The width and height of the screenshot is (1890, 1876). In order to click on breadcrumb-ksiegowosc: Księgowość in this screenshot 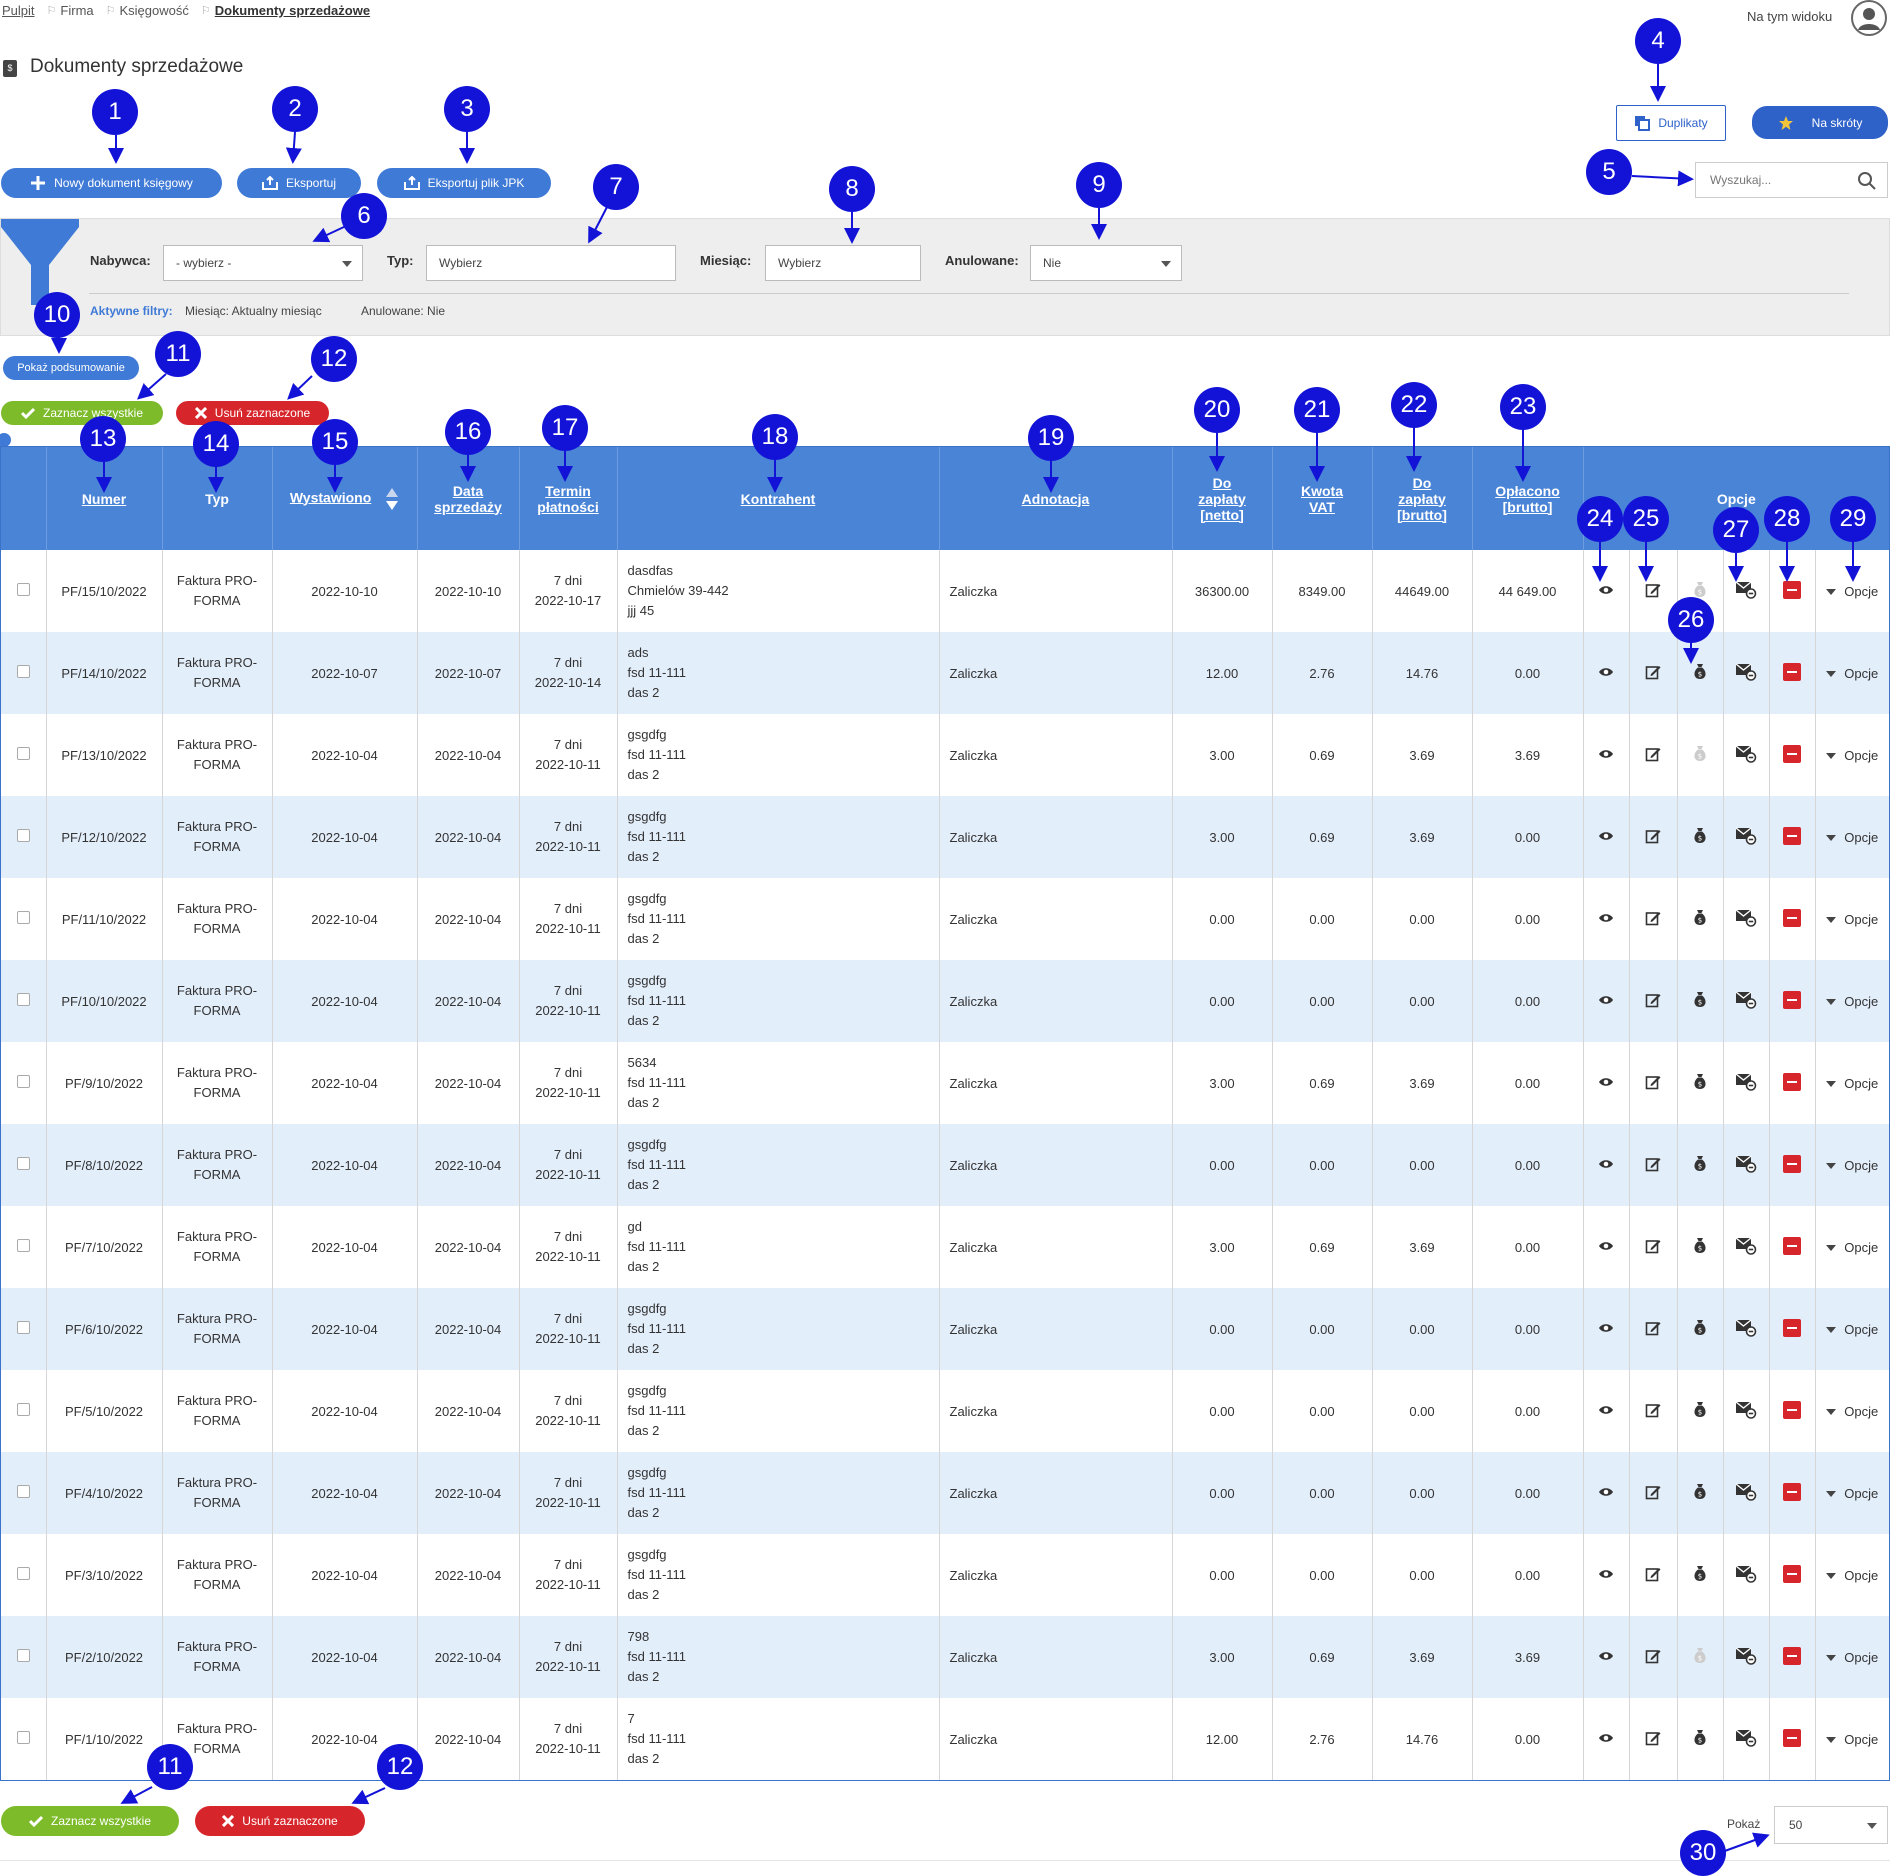, I will do `click(154, 10)`.